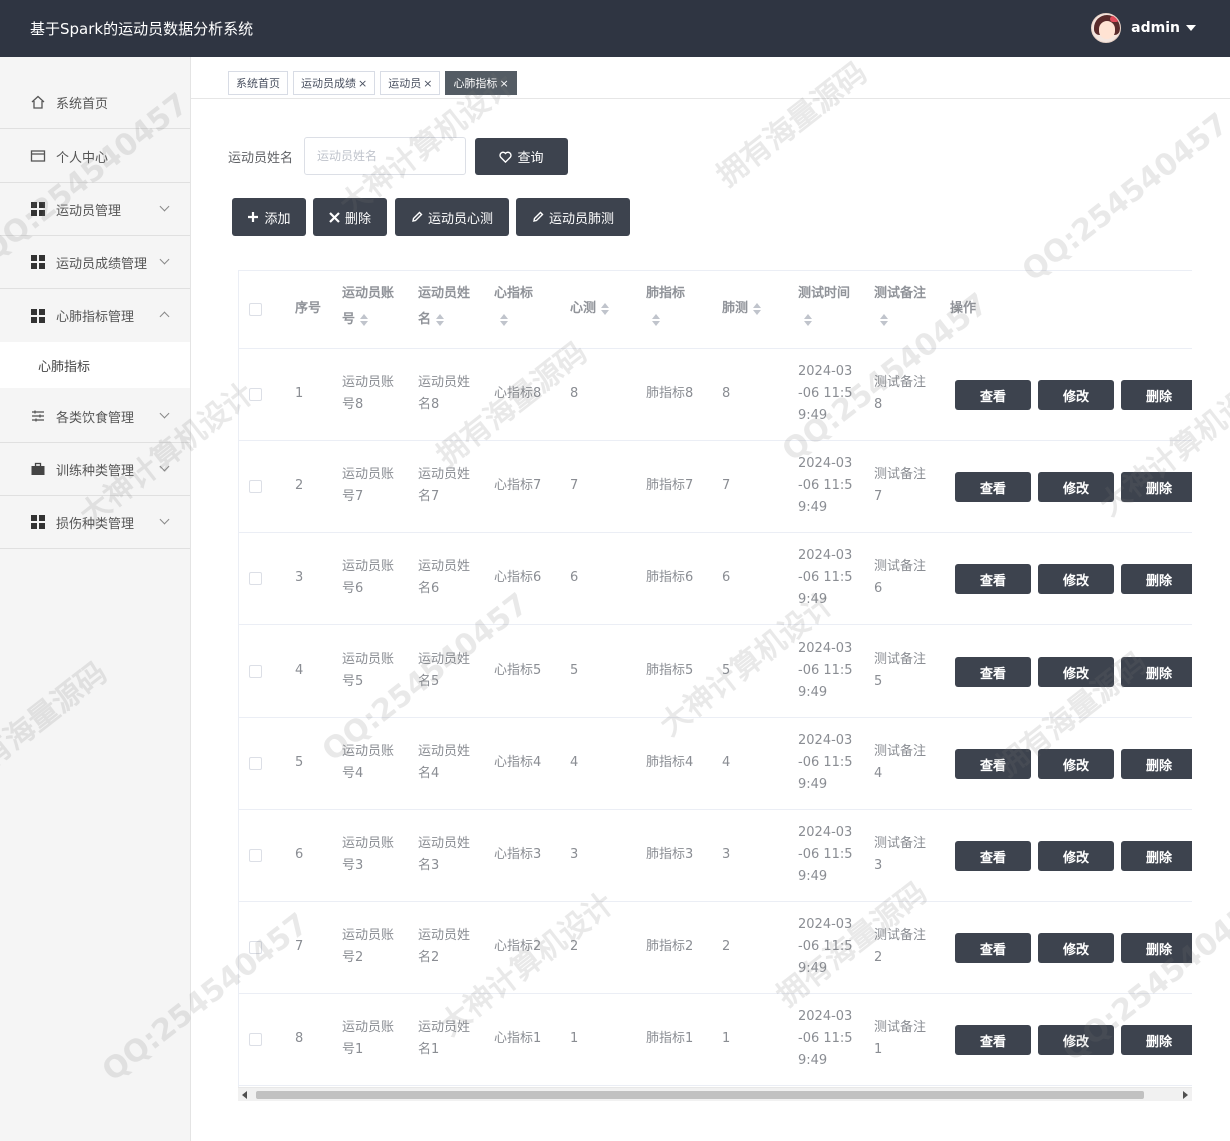 This screenshot has height=1141, width=1230. Describe the element at coordinates (95, 102) in the screenshot. I see `sidebar-item-home: 系统首页` at that location.